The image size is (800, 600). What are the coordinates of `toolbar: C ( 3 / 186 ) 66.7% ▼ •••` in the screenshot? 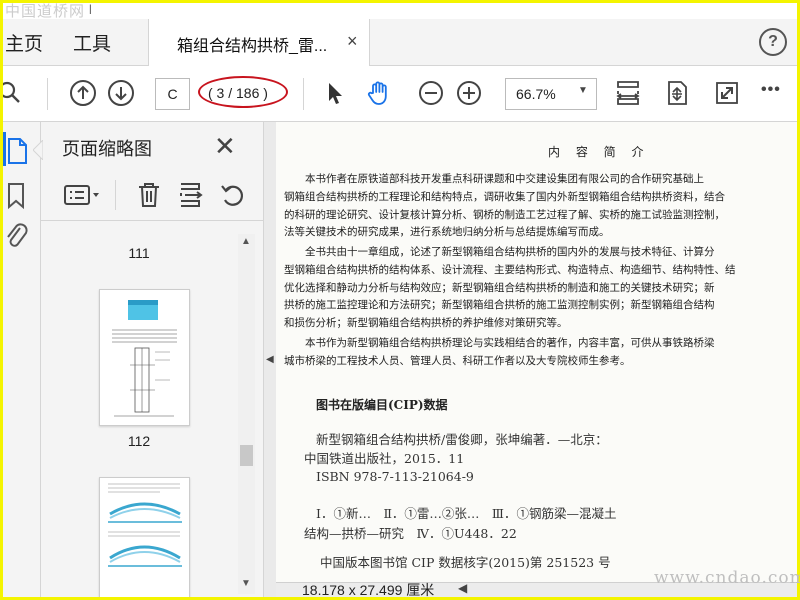 It's located at (400, 94).